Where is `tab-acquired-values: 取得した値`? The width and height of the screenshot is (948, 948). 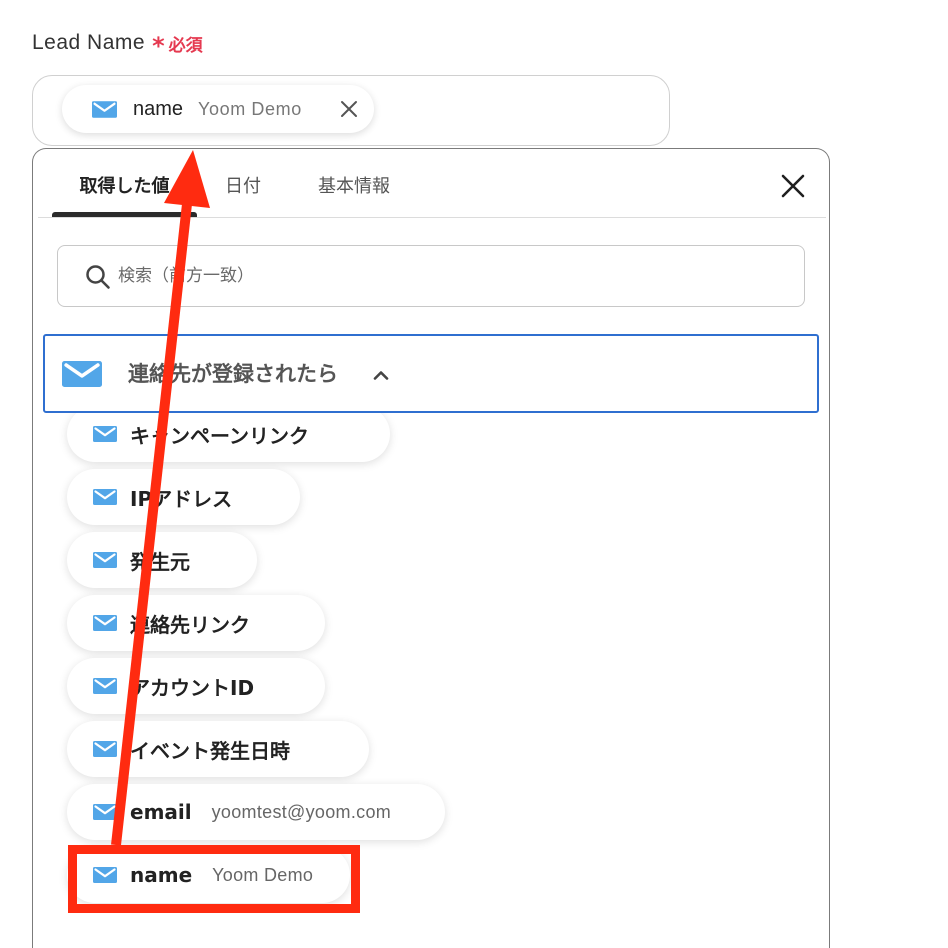
tab-acquired-values: 取得した値 is located at coordinates (124, 183).